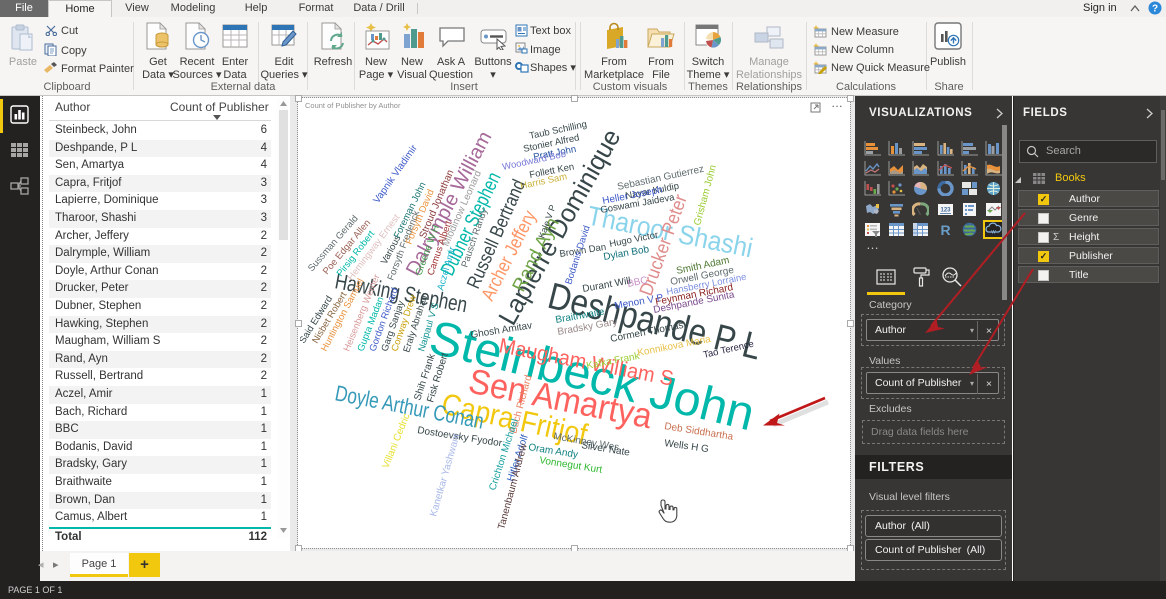 The width and height of the screenshot is (1166, 599). Describe the element at coordinates (397, 441) in the screenshot. I see `svg-text: Villani Cedric` at that location.